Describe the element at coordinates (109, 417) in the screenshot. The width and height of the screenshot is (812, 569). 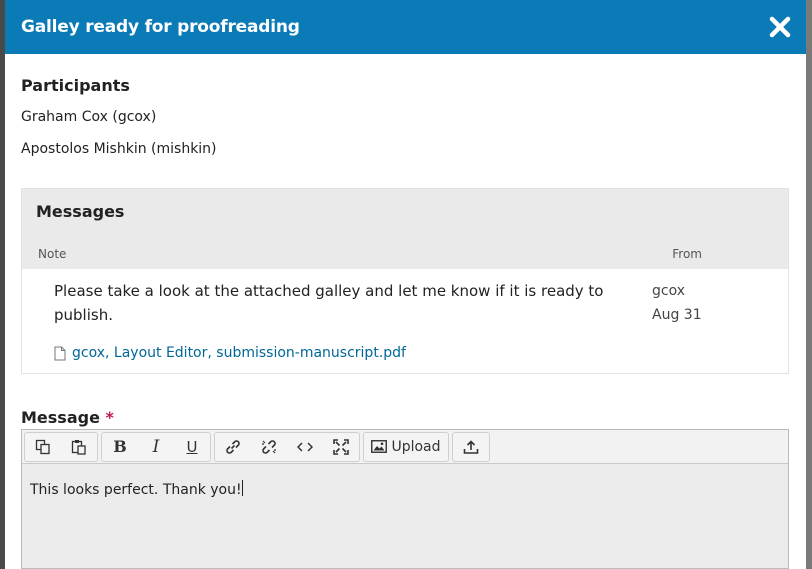
I see `required-mark: *` at that location.